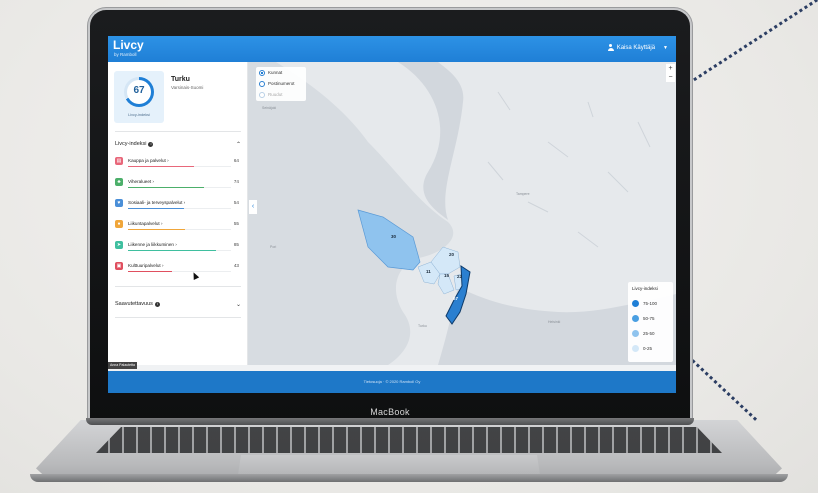 The height and width of the screenshot is (493, 818). What do you see at coordinates (178, 144) in the screenshot?
I see `index-section-header: Livcy-indeksi i ⌃` at bounding box center [178, 144].